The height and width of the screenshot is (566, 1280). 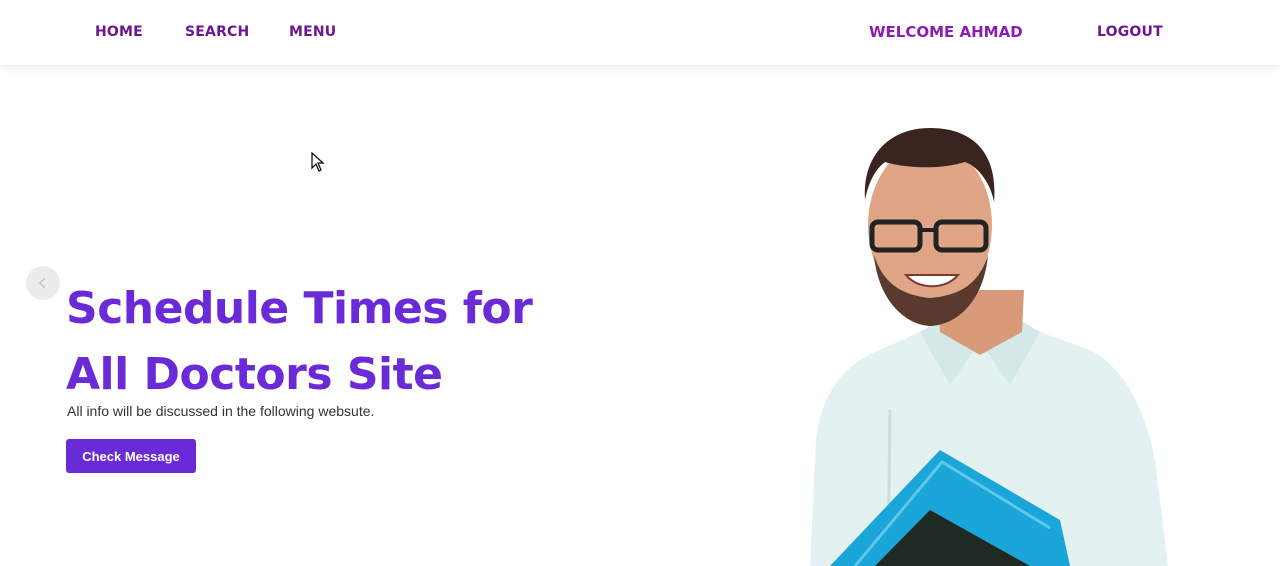 I want to click on carousel-prev-button, so click(x=43, y=283).